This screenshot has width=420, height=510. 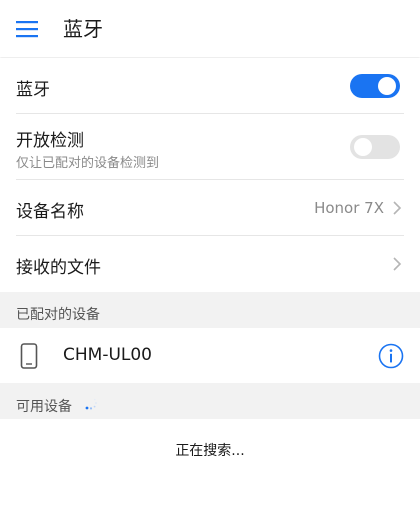 What do you see at coordinates (108, 355) in the screenshot?
I see `paired-device-name: CHM-UL00` at bounding box center [108, 355].